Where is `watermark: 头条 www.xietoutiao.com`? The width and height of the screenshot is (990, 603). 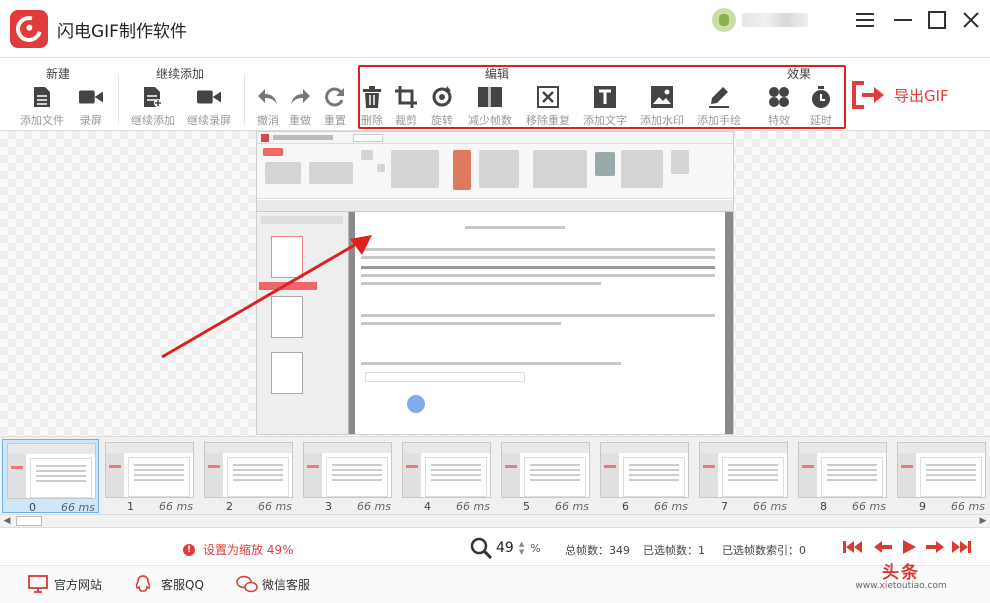
watermark: 头条 www.xietoutiao.com is located at coordinates (901, 577).